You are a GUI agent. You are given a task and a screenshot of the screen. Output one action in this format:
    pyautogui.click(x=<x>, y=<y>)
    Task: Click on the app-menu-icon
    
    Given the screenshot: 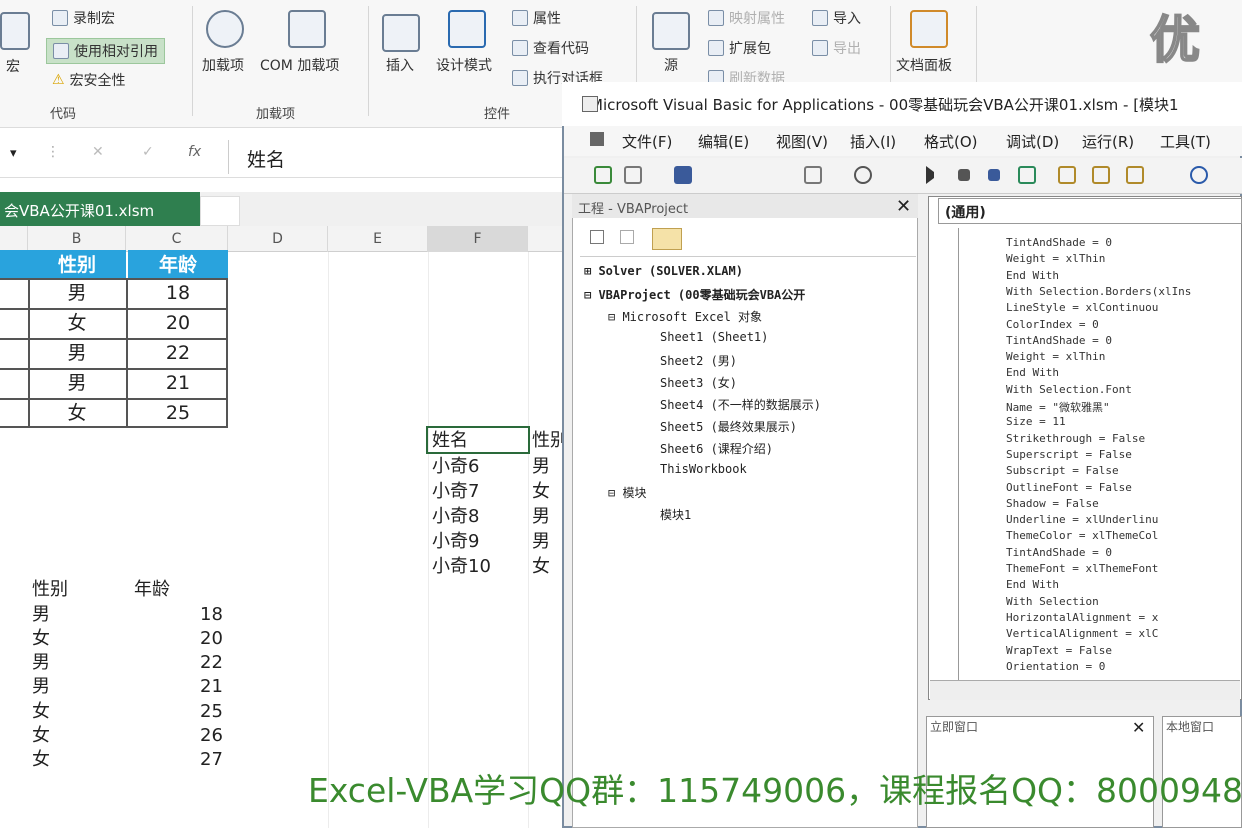 What is the action you would take?
    pyautogui.click(x=597, y=139)
    